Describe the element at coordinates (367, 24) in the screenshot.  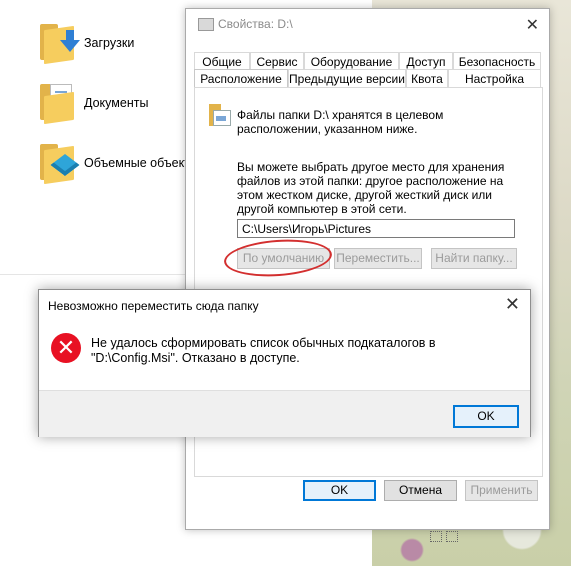
I see `titlebar: Свойства: D:\ ✕` at that location.